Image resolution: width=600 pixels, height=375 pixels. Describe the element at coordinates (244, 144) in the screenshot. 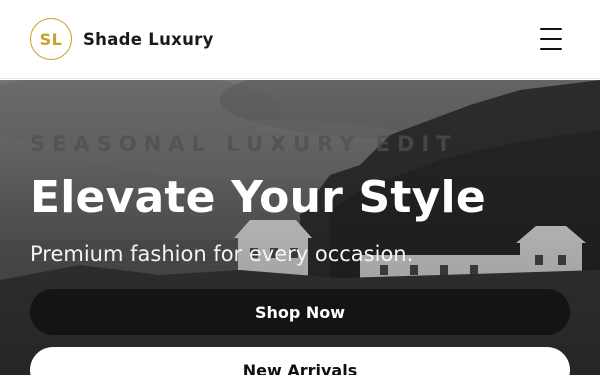

I see `hero-eyebrow: SEASONAL LUXURY EDIT` at that location.